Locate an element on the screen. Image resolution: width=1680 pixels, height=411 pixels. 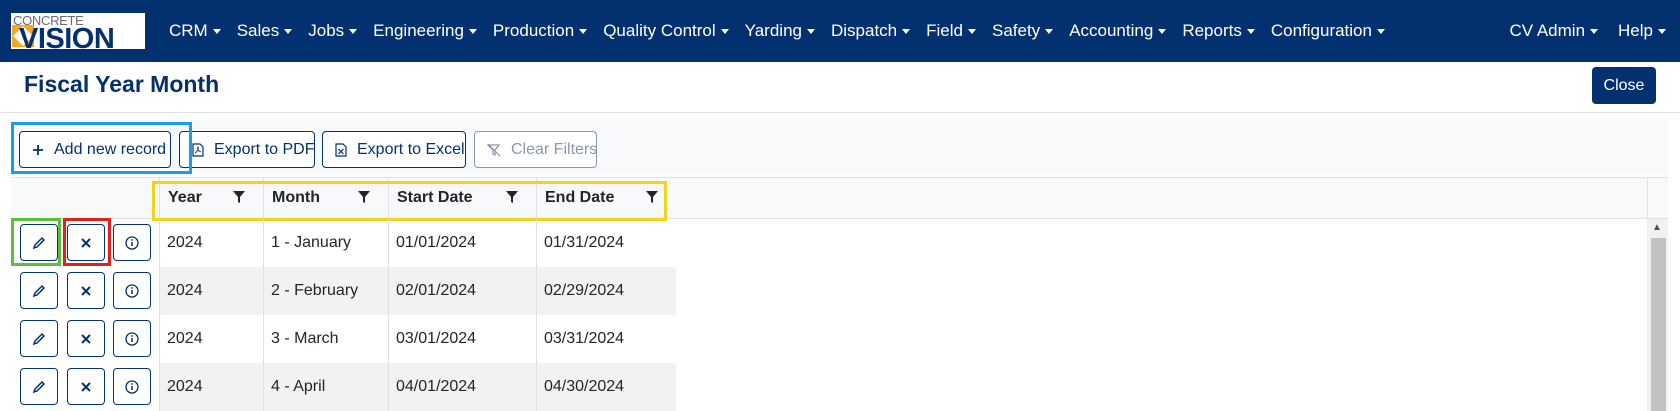
cell-month: 1 - January is located at coordinates (311, 242).